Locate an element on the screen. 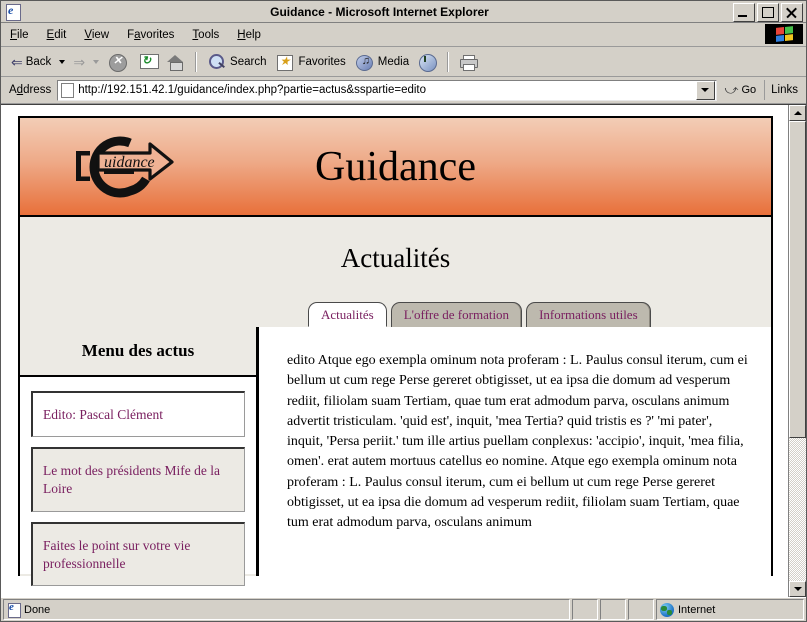  tab-actualites-label: Actualités is located at coordinates (347, 314).